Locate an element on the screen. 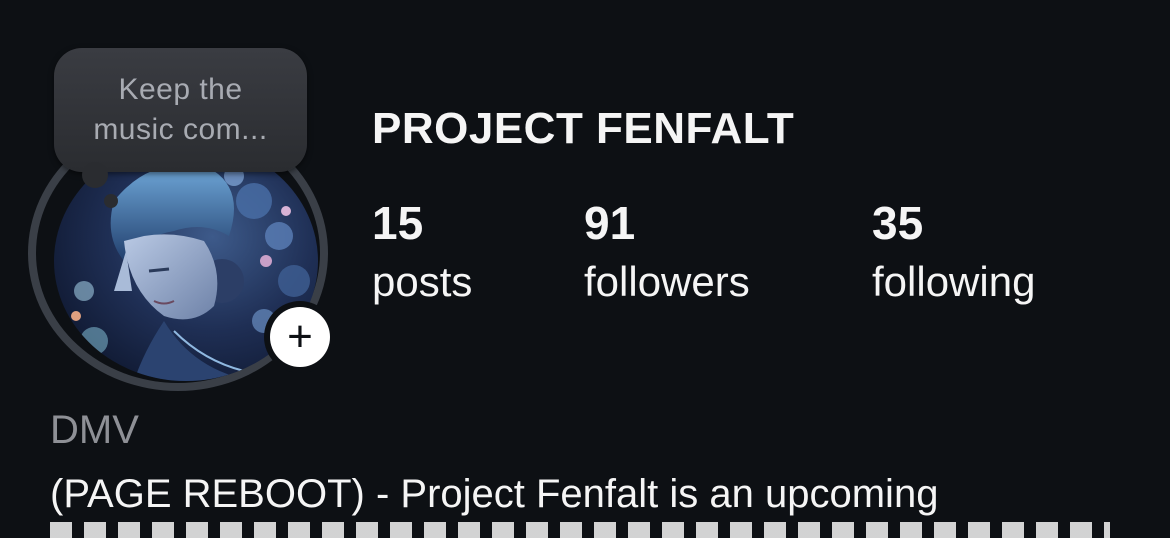 The height and width of the screenshot is (538, 1170). note-bubble-tail-dot is located at coordinates (111, 201).